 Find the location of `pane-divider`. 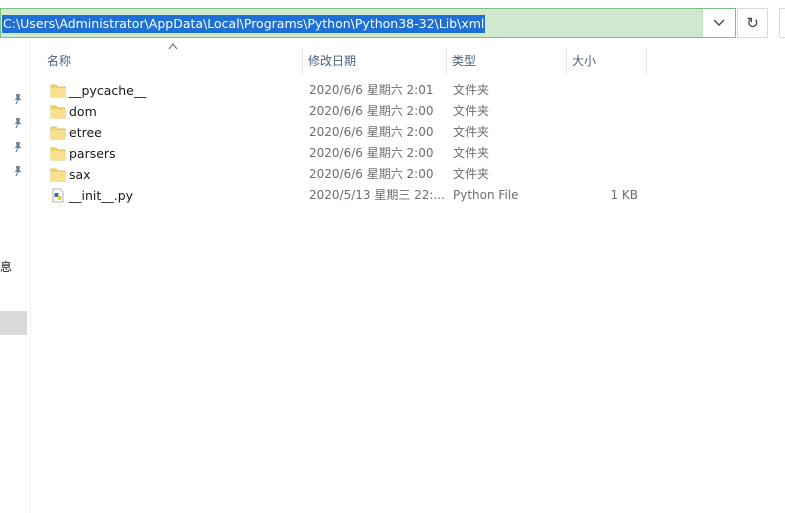

pane-divider is located at coordinates (30, 276).